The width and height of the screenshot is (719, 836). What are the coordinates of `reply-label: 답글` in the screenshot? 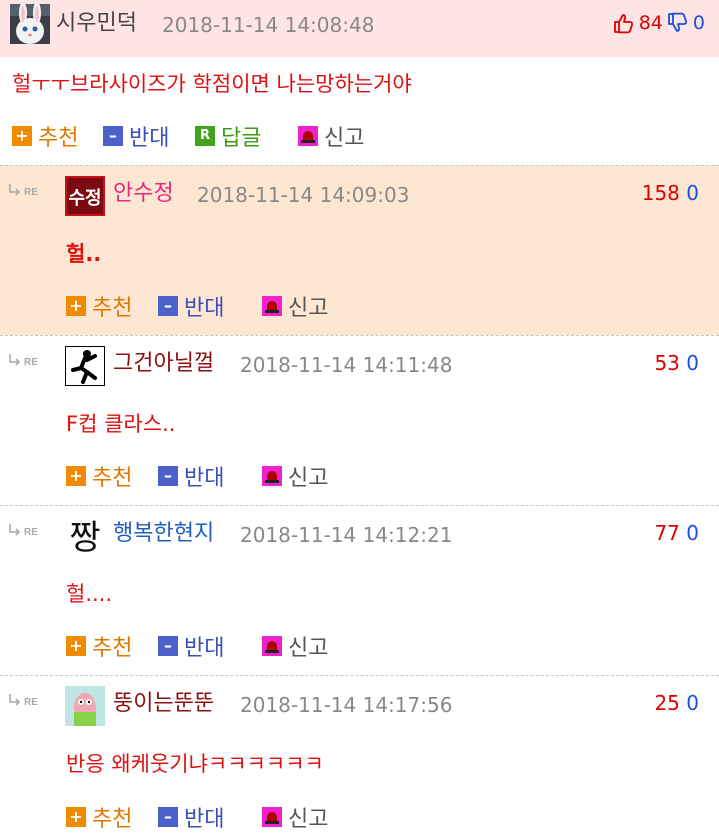 It's located at (241, 138).